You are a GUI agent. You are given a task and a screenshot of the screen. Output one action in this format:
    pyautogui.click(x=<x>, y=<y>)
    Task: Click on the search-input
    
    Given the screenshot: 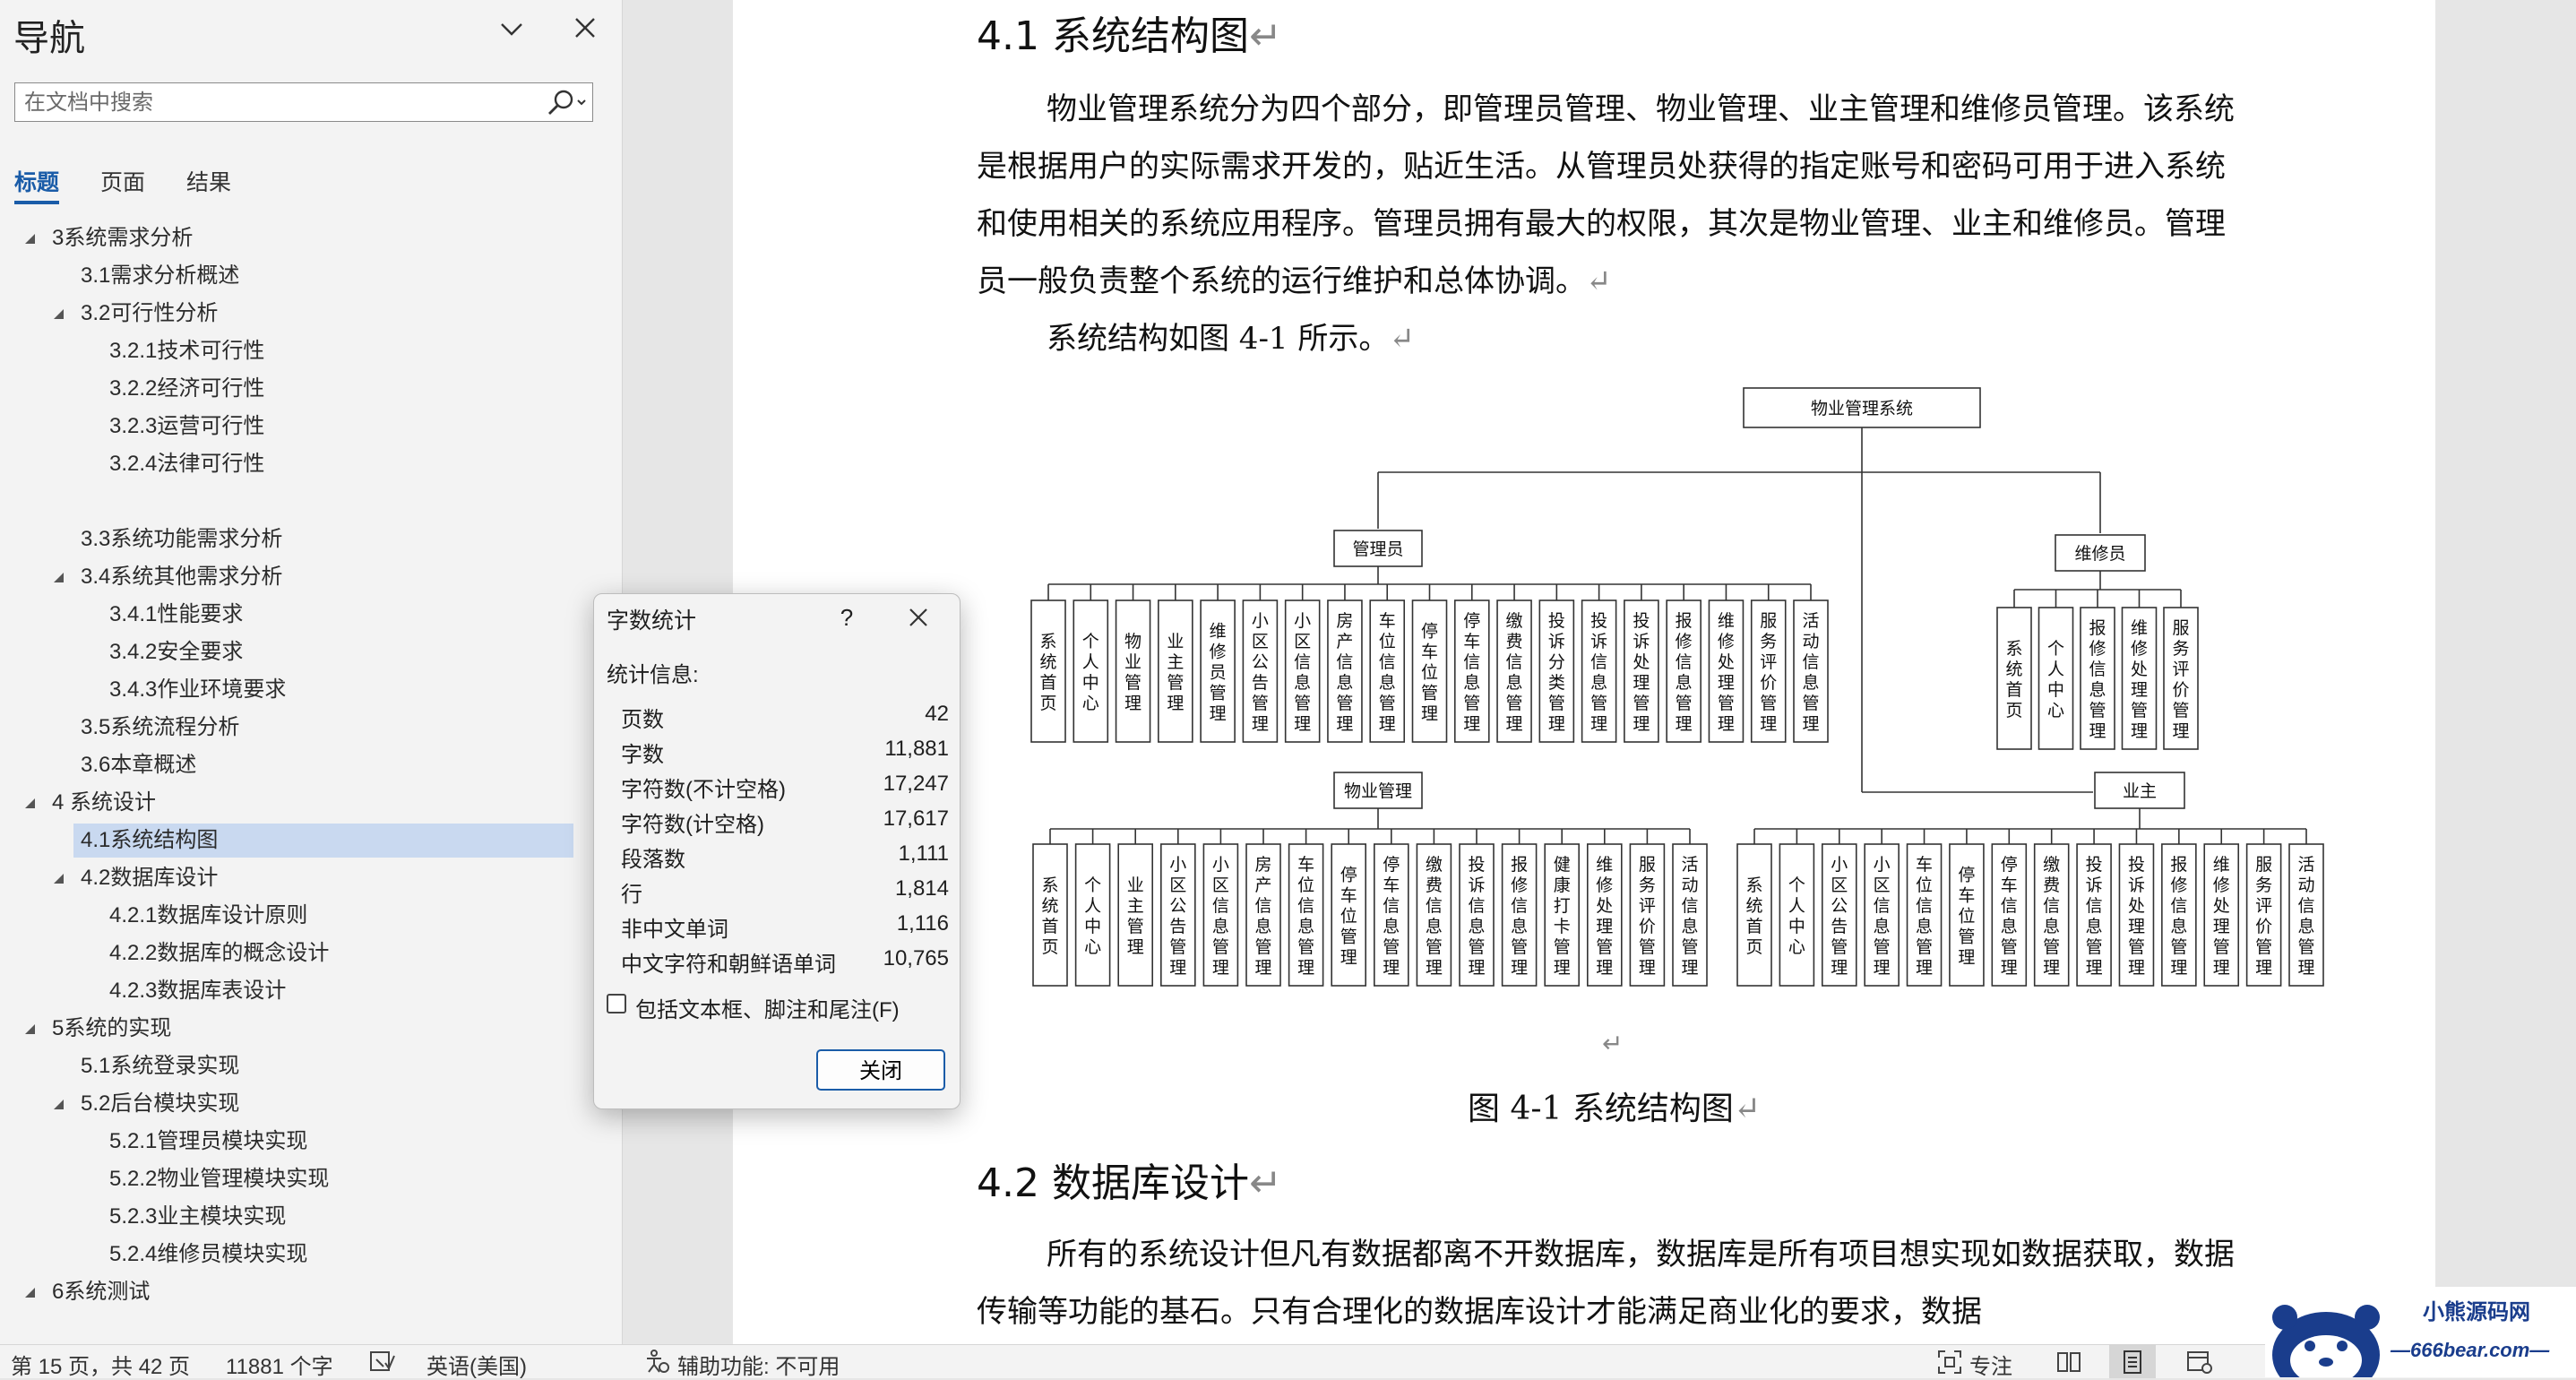 What is the action you would take?
    pyautogui.click(x=284, y=103)
    